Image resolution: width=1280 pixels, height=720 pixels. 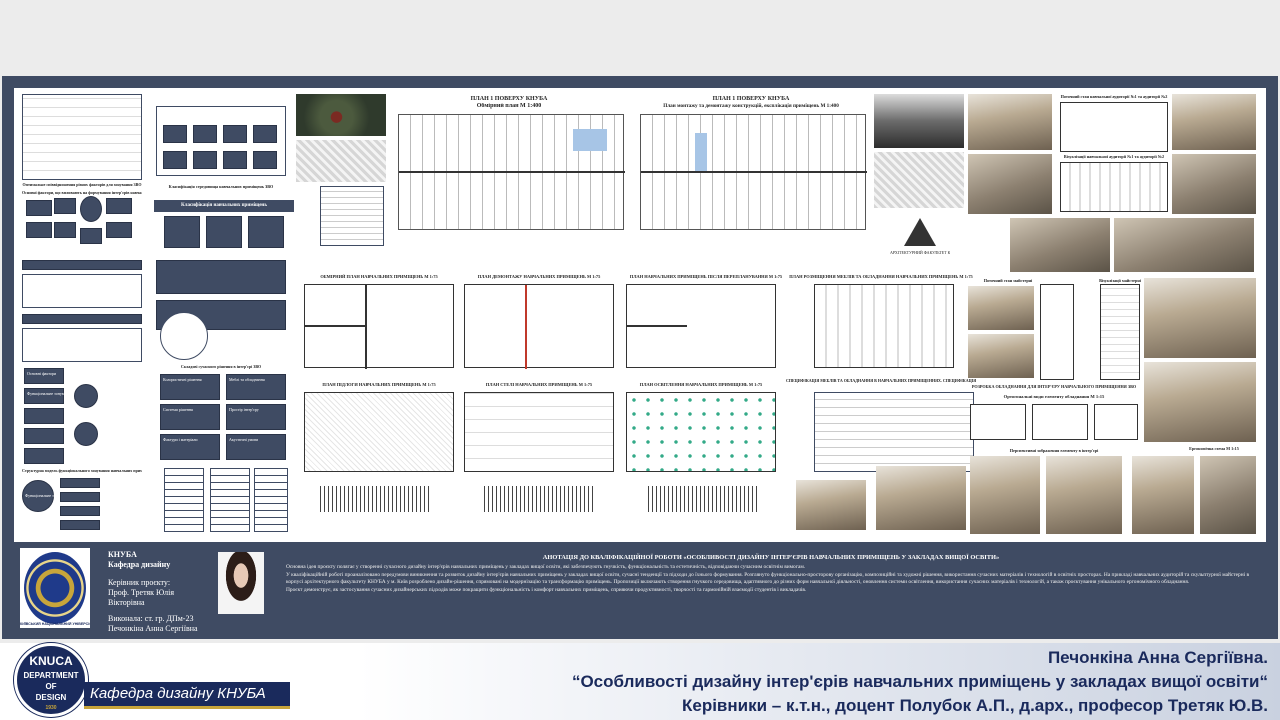 What do you see at coordinates (187, 694) in the screenshot?
I see `dept-label: Кафедра дизайну КНУБА` at bounding box center [187, 694].